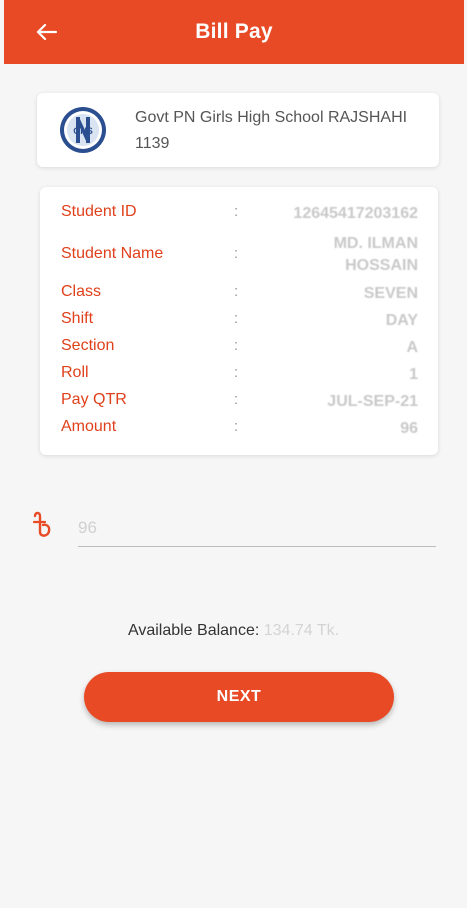 The height and width of the screenshot is (908, 467). What do you see at coordinates (99, 211) in the screenshot?
I see `info-label: Student ID` at bounding box center [99, 211].